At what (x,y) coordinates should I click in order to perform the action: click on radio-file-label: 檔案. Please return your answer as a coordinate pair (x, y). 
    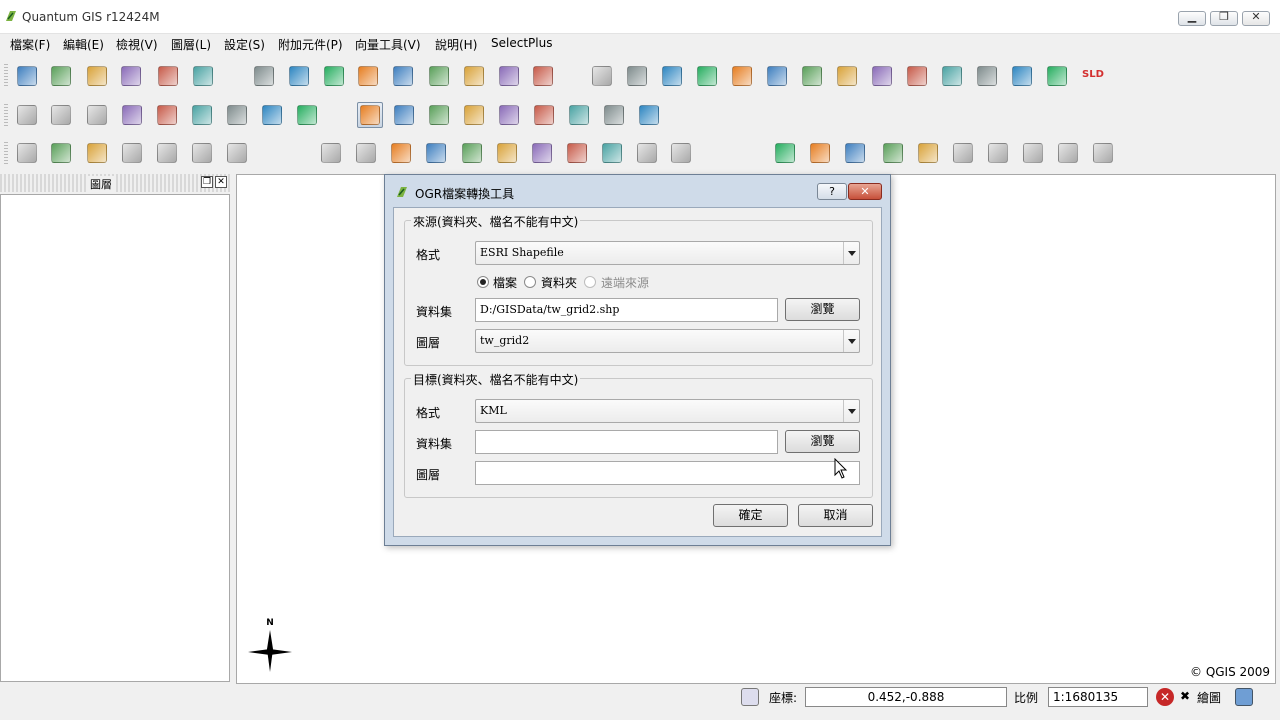
    Looking at the image, I should click on (505, 282).